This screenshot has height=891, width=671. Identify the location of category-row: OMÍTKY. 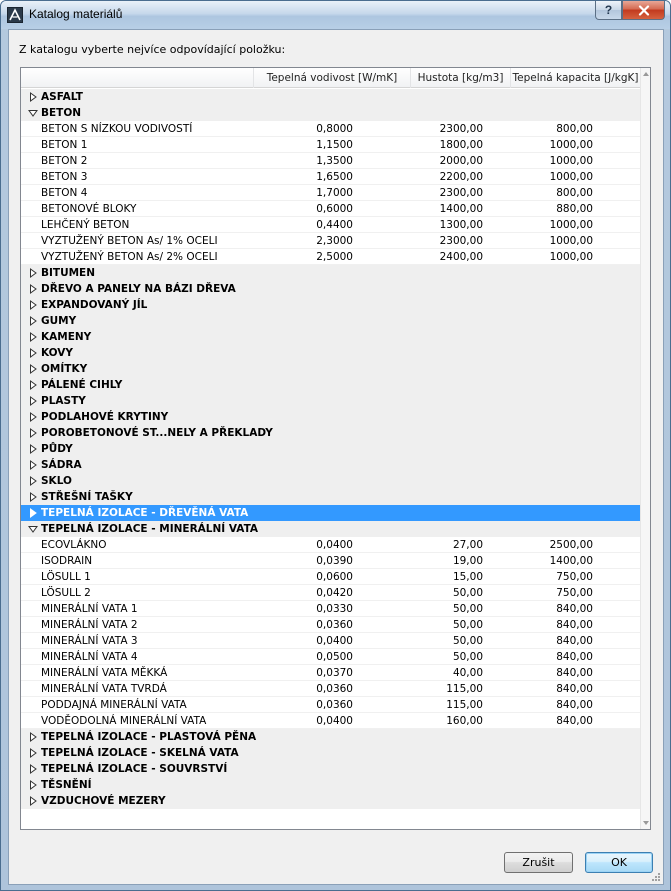
(331, 369).